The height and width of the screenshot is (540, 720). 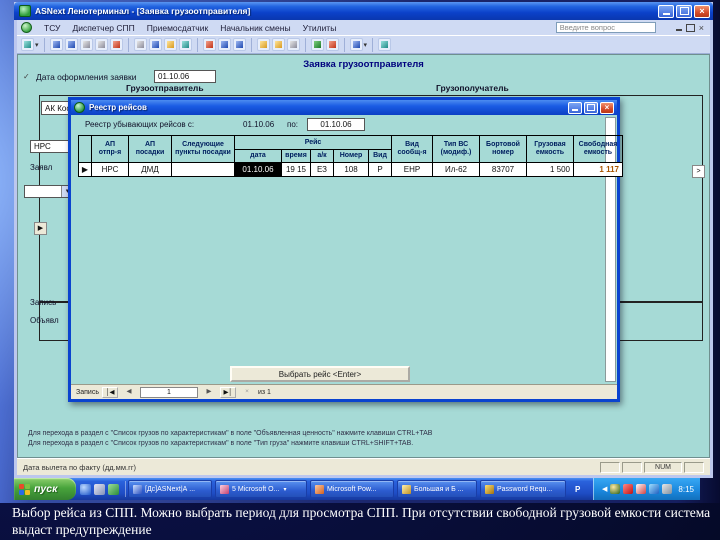 What do you see at coordinates (667, 489) in the screenshot?
I see `volume-icon` at bounding box center [667, 489].